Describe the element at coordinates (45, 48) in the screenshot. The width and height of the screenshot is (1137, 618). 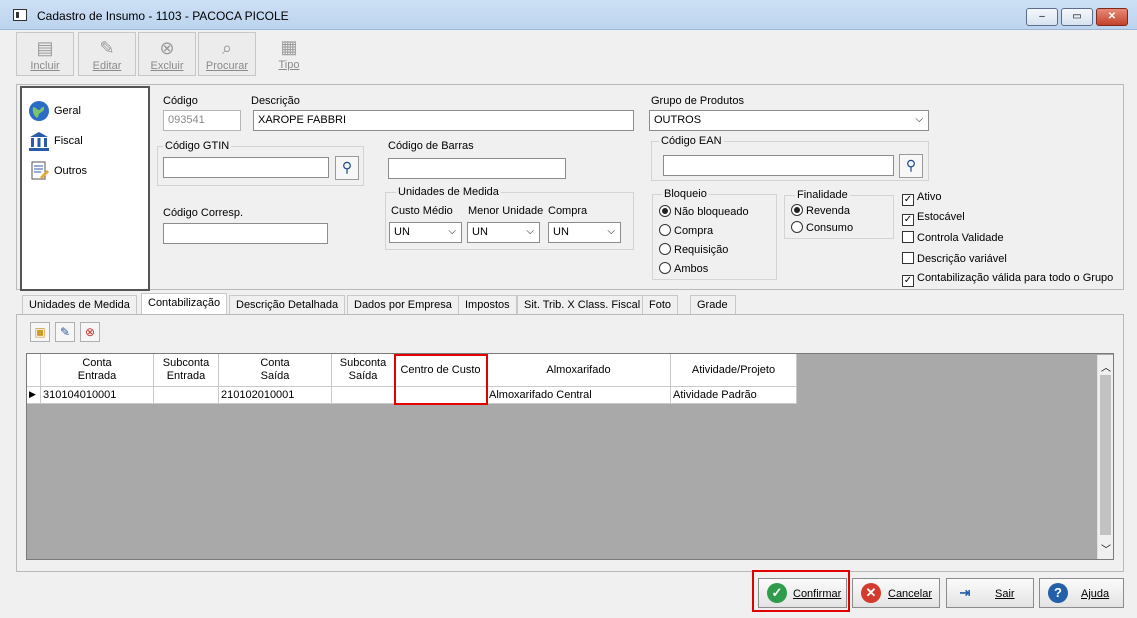
I see `new-document-icon: ▤` at that location.